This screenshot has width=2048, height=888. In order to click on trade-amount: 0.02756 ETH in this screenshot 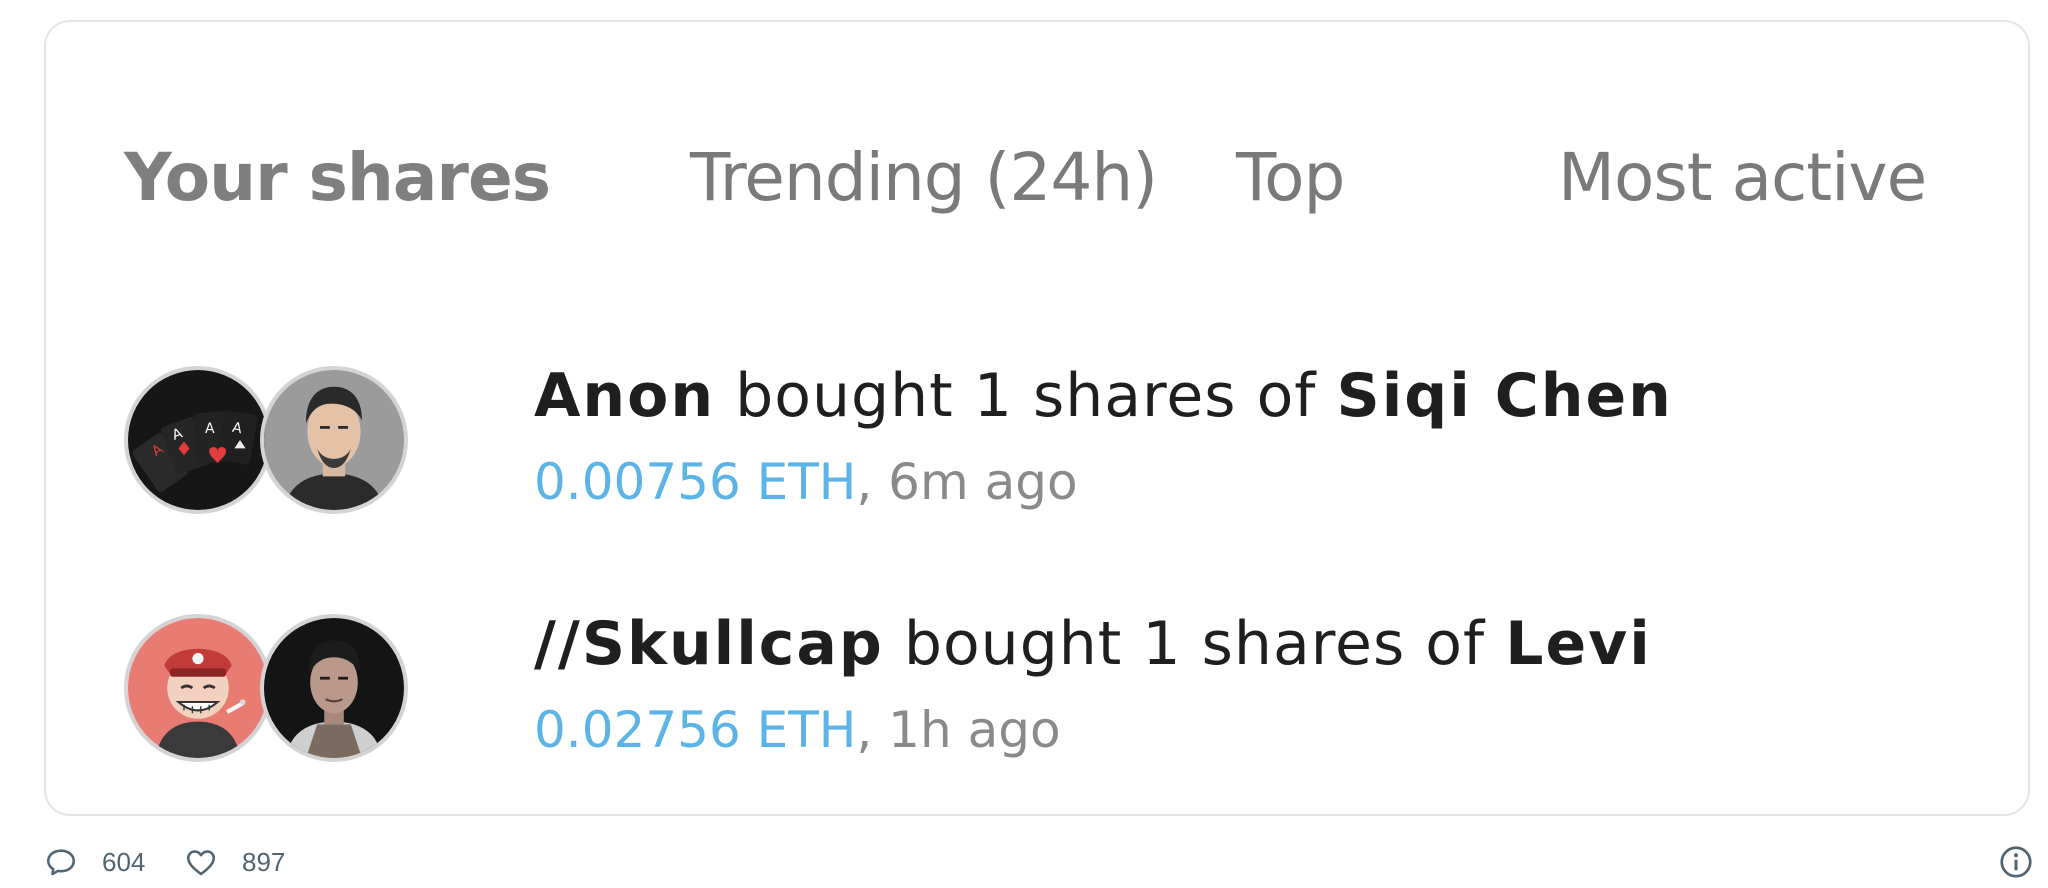, I will do `click(695, 730)`.